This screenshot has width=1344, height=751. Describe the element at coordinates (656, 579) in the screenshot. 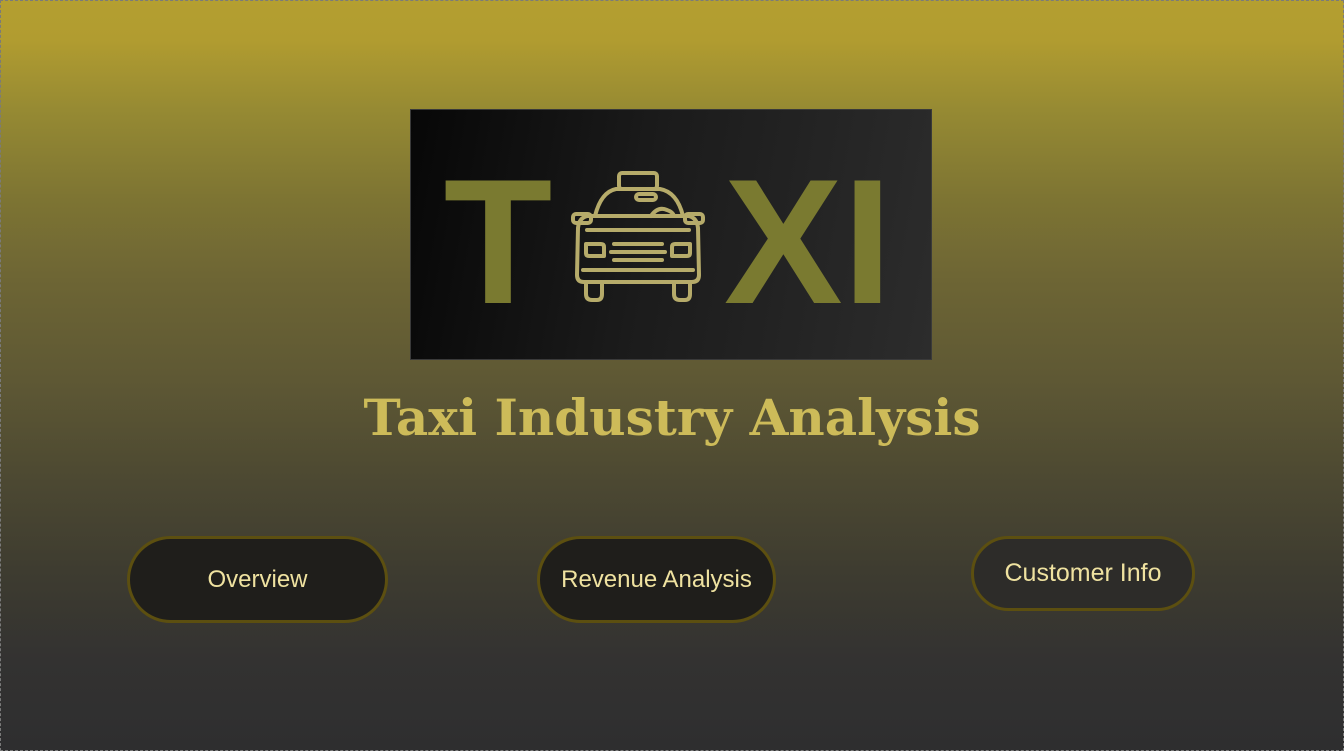

I see `revenue-analysis-button: Revenue Analysis` at that location.